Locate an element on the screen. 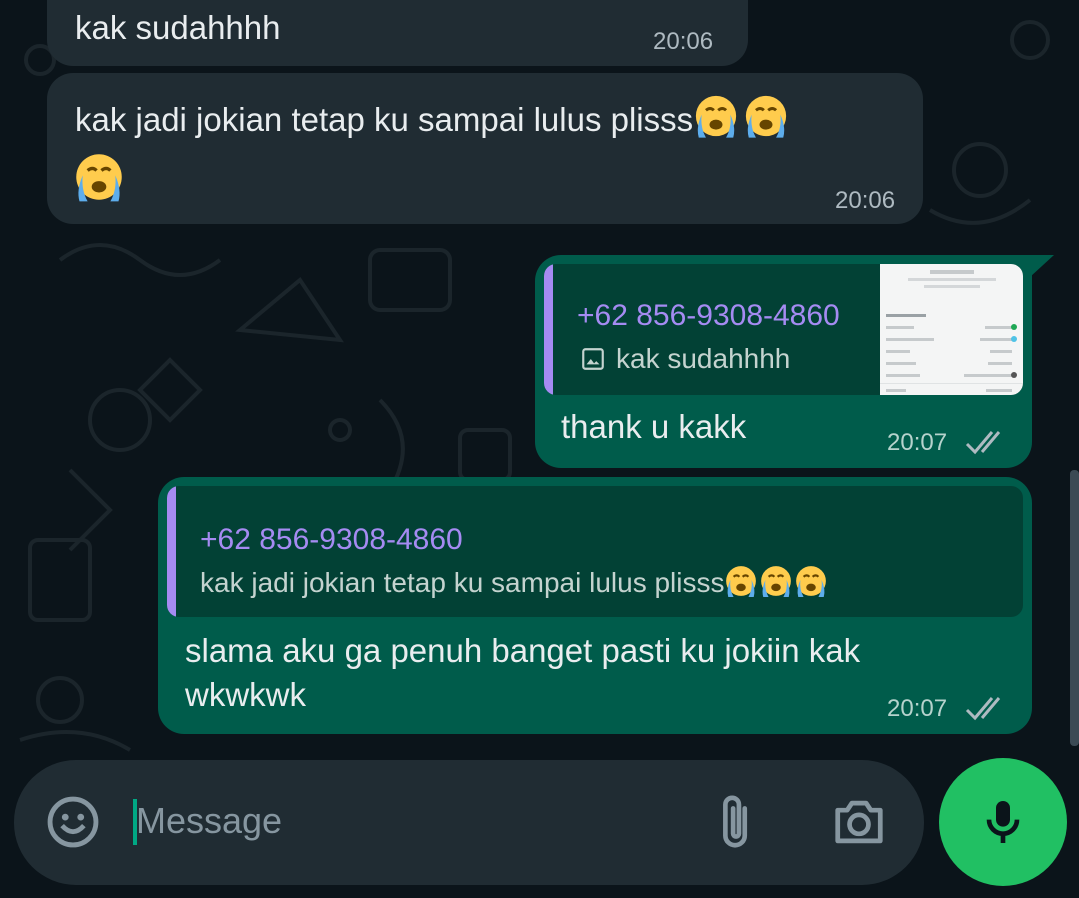 Image resolution: width=1079 pixels, height=898 pixels. emoji-icon is located at coordinates (73, 822).